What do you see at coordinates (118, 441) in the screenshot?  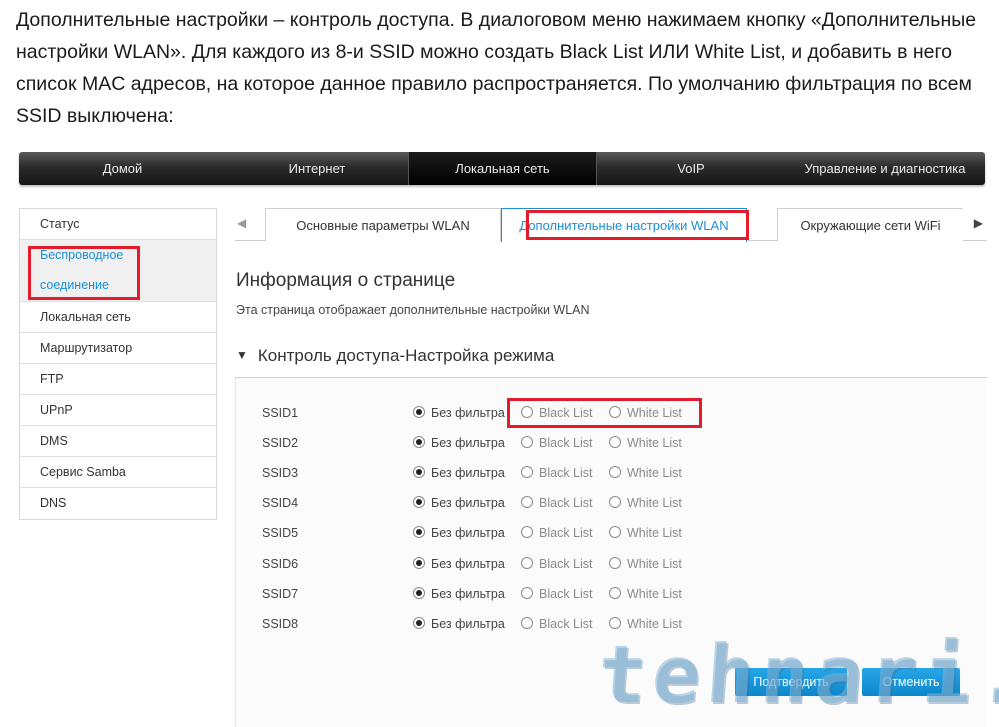 I see `sidebar-item-dms: DMS` at bounding box center [118, 441].